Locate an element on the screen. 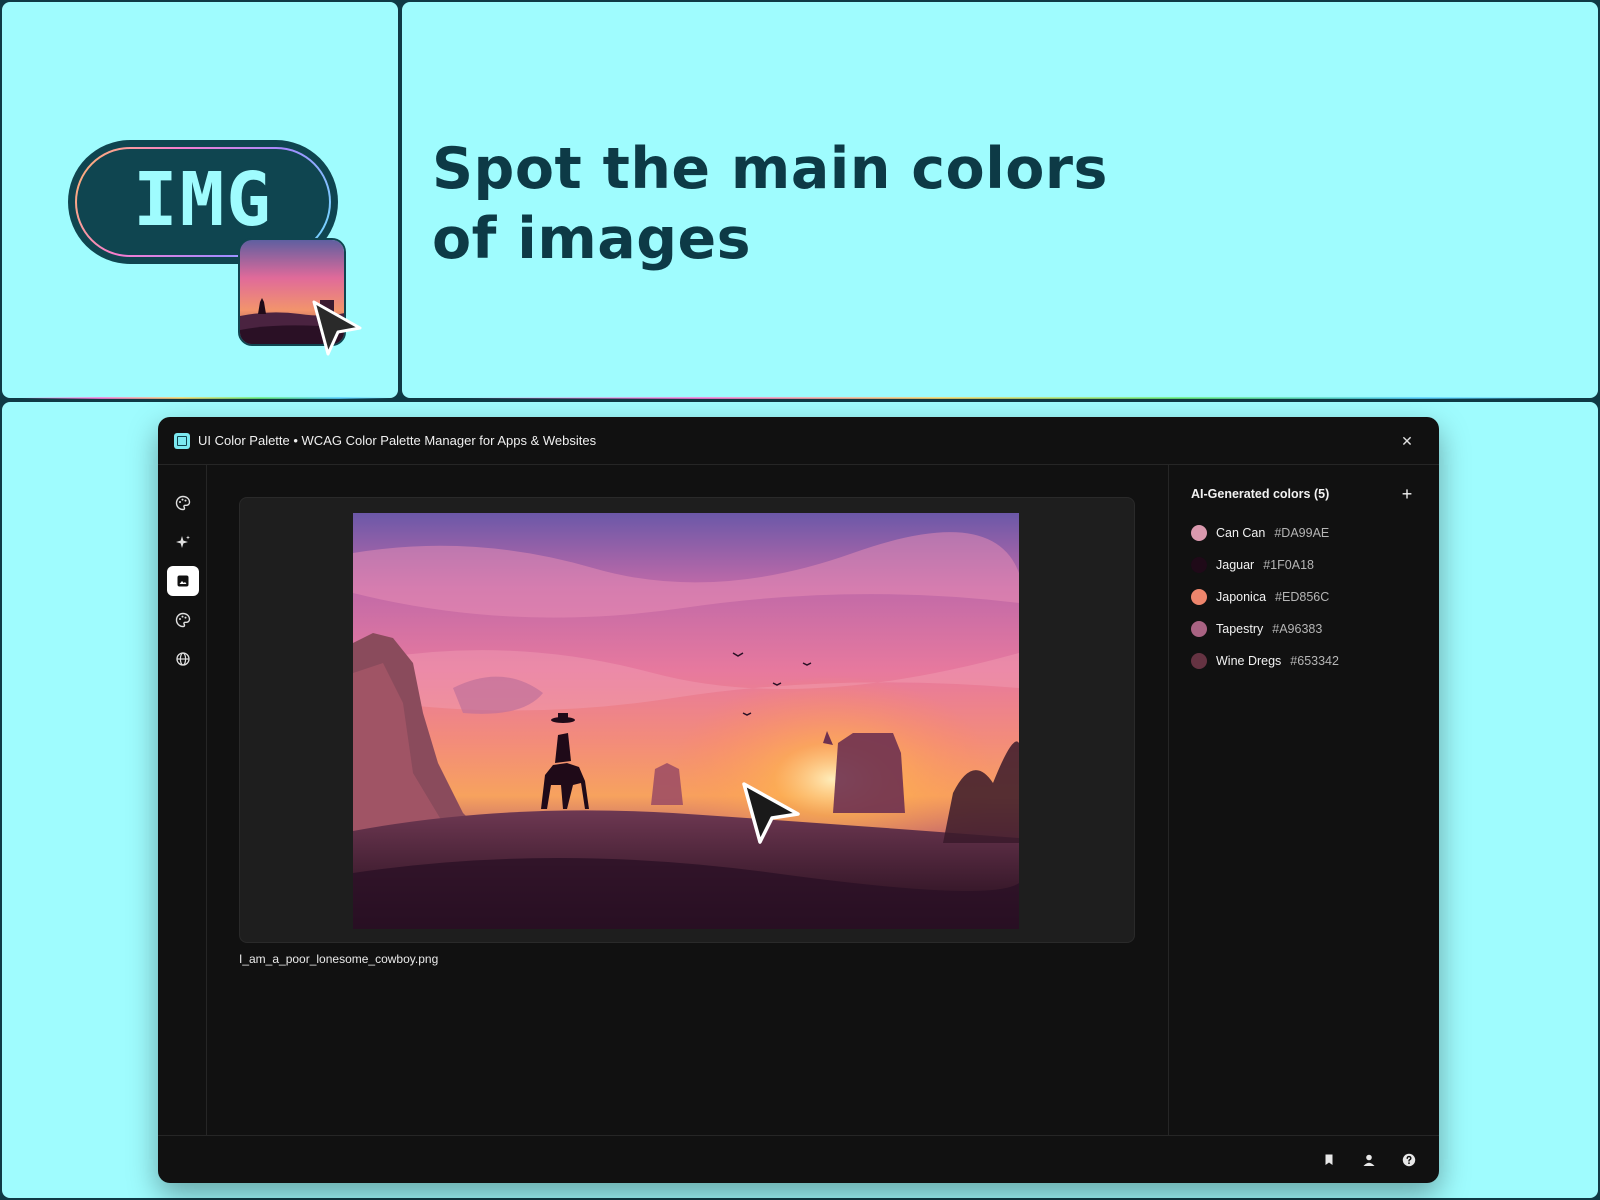 This screenshot has height=1200, width=1600. uploaded-image is located at coordinates (686, 721).